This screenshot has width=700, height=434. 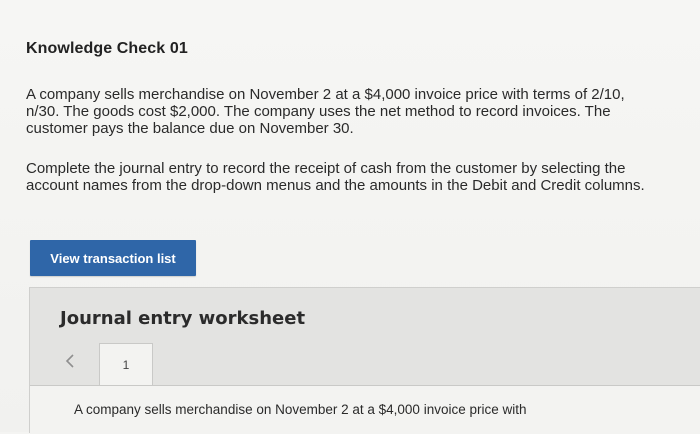 I want to click on worksheet-tab-1: 1, so click(x=126, y=364).